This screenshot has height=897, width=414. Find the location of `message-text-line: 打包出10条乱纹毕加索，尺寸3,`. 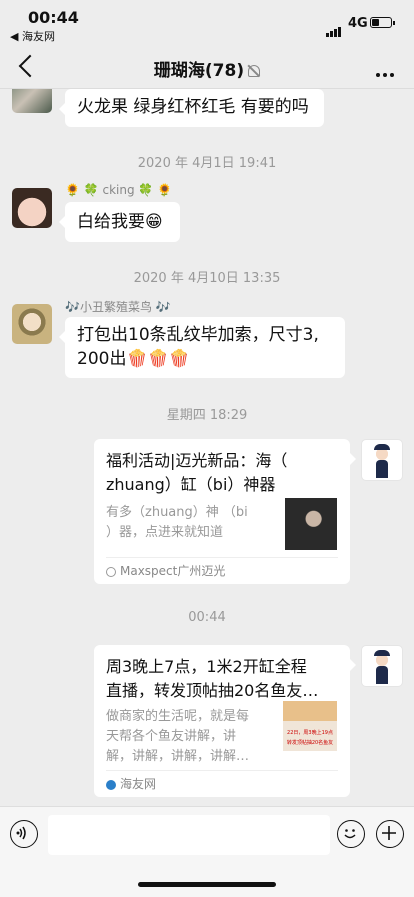

message-text-line: 打包出10条乱纹毕加索，尺寸3, is located at coordinates (198, 335).